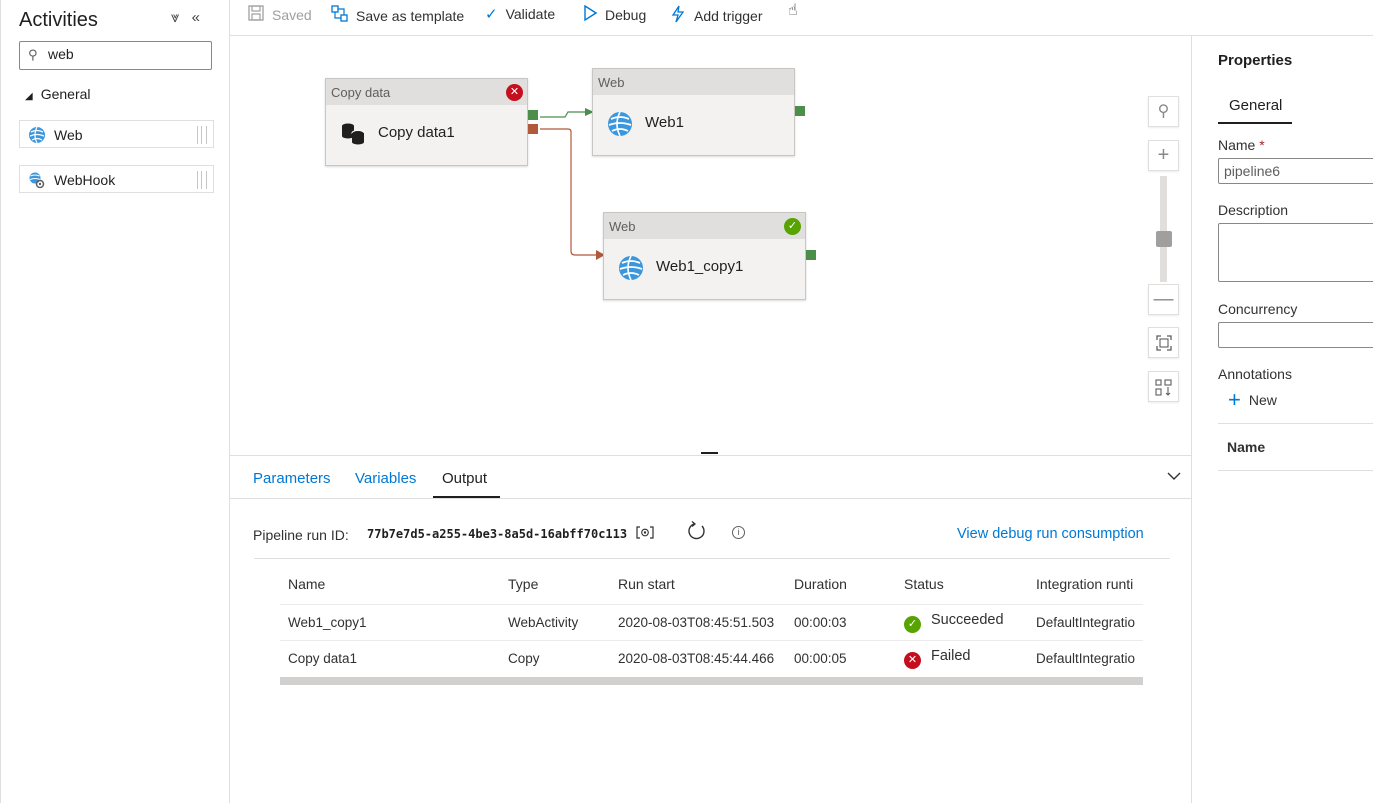 The height and width of the screenshot is (803, 1373). What do you see at coordinates (1295, 335) in the screenshot?
I see `concurrency-input` at bounding box center [1295, 335].